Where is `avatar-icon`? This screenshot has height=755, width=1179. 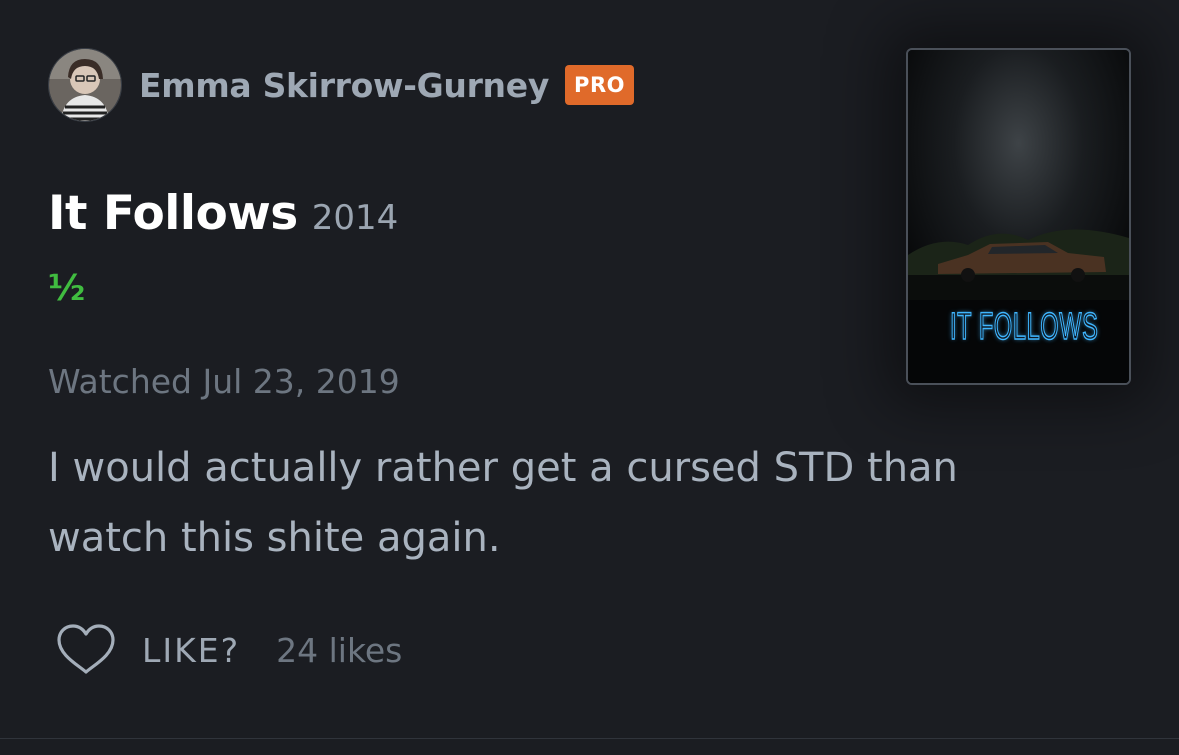 avatar-icon is located at coordinates (85, 85).